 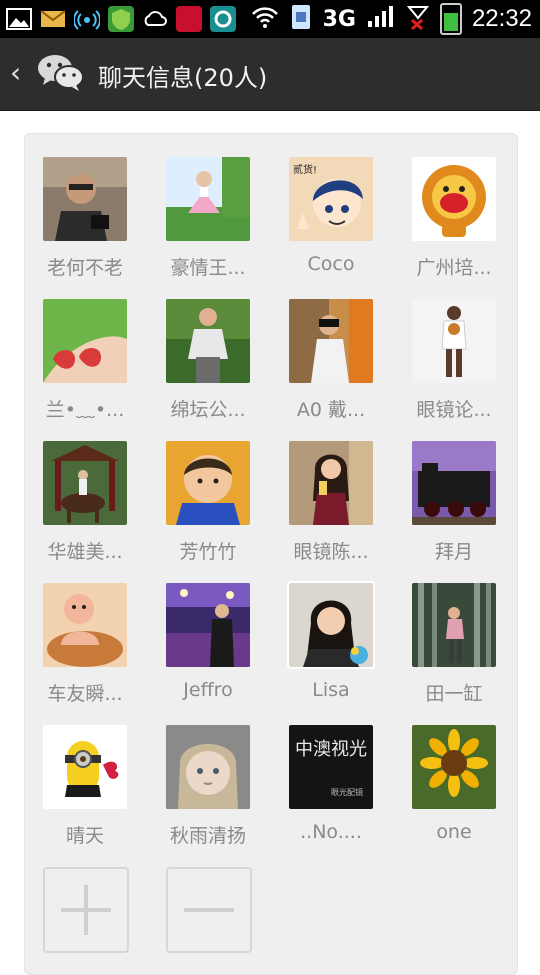 What do you see at coordinates (454, 694) in the screenshot?
I see `member-name: 田一缸` at bounding box center [454, 694].